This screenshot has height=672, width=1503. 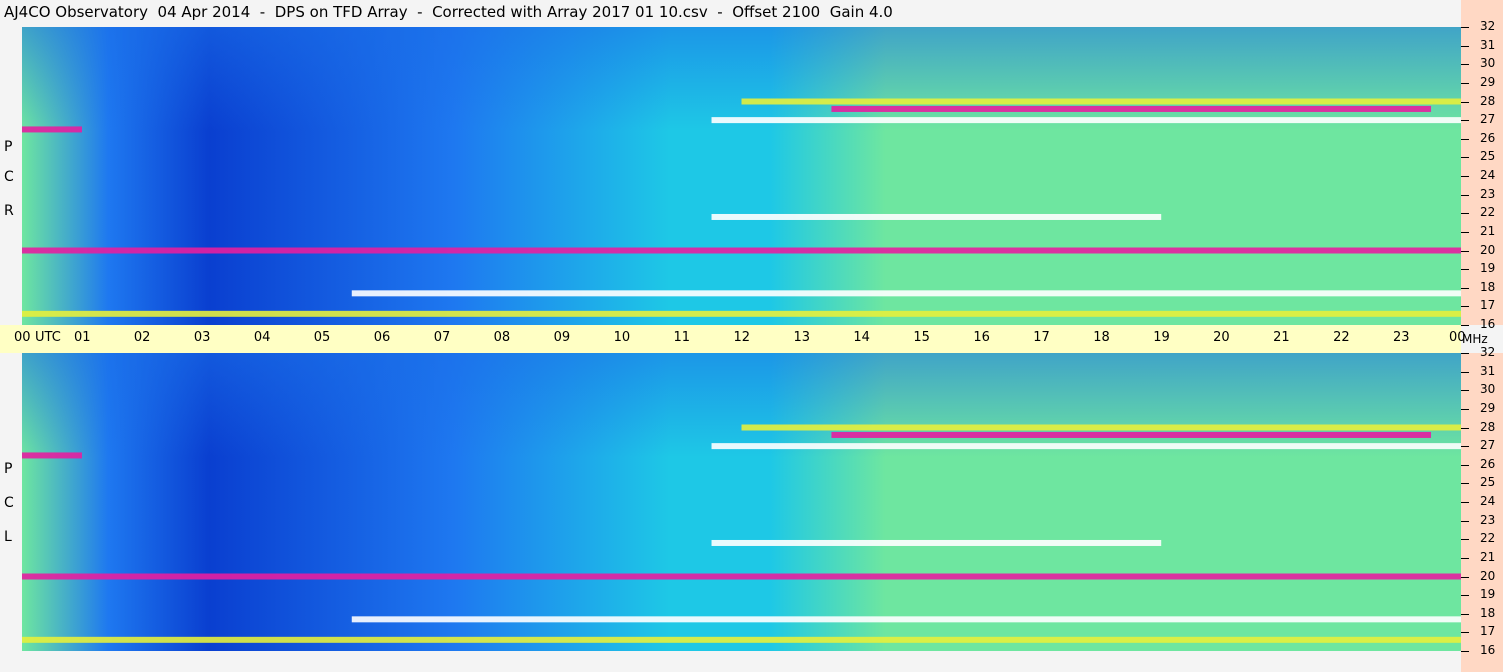 I want to click on freq-tick-label: 23, so click(x=1488, y=193).